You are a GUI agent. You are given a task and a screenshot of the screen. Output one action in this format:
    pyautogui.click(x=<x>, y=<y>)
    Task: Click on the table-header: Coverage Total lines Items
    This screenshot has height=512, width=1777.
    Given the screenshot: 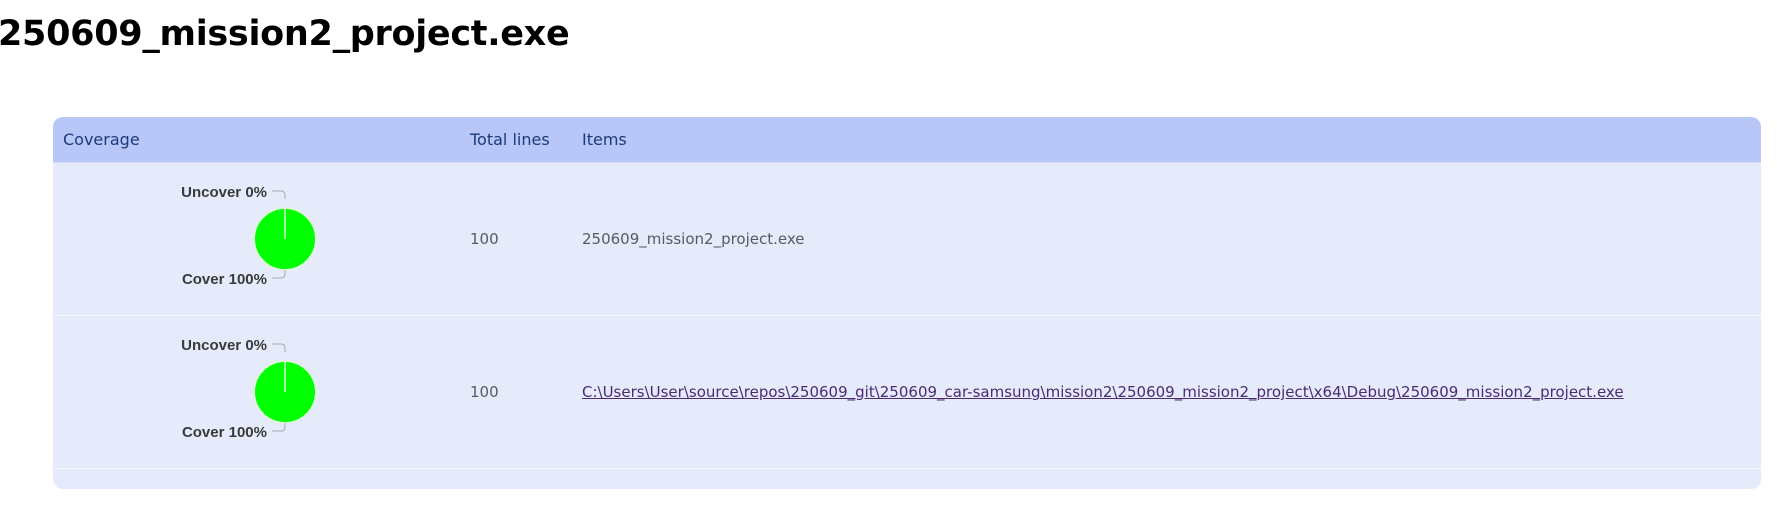 What is the action you would take?
    pyautogui.click(x=907, y=140)
    